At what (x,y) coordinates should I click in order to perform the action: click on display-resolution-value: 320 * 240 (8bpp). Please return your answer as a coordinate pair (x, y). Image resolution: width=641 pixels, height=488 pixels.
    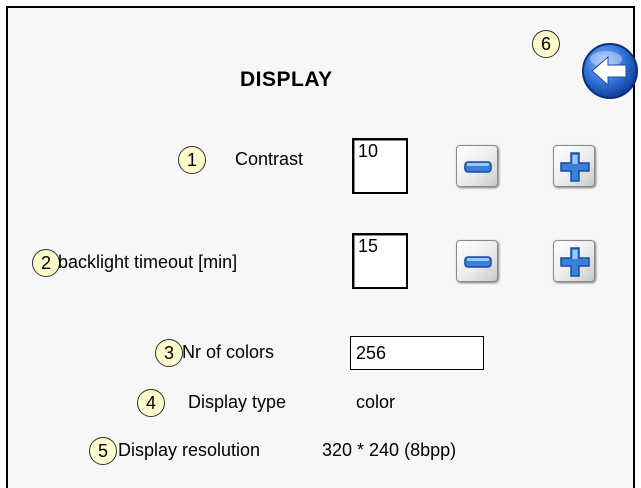
    Looking at the image, I should click on (389, 450).